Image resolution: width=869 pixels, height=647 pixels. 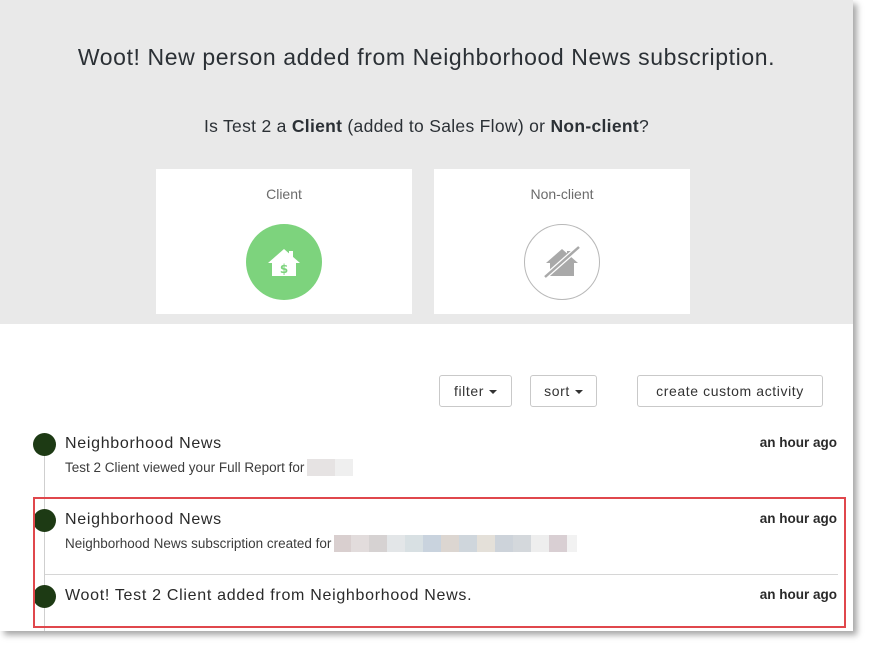 I want to click on nonclient-choice-button, so click(x=562, y=262).